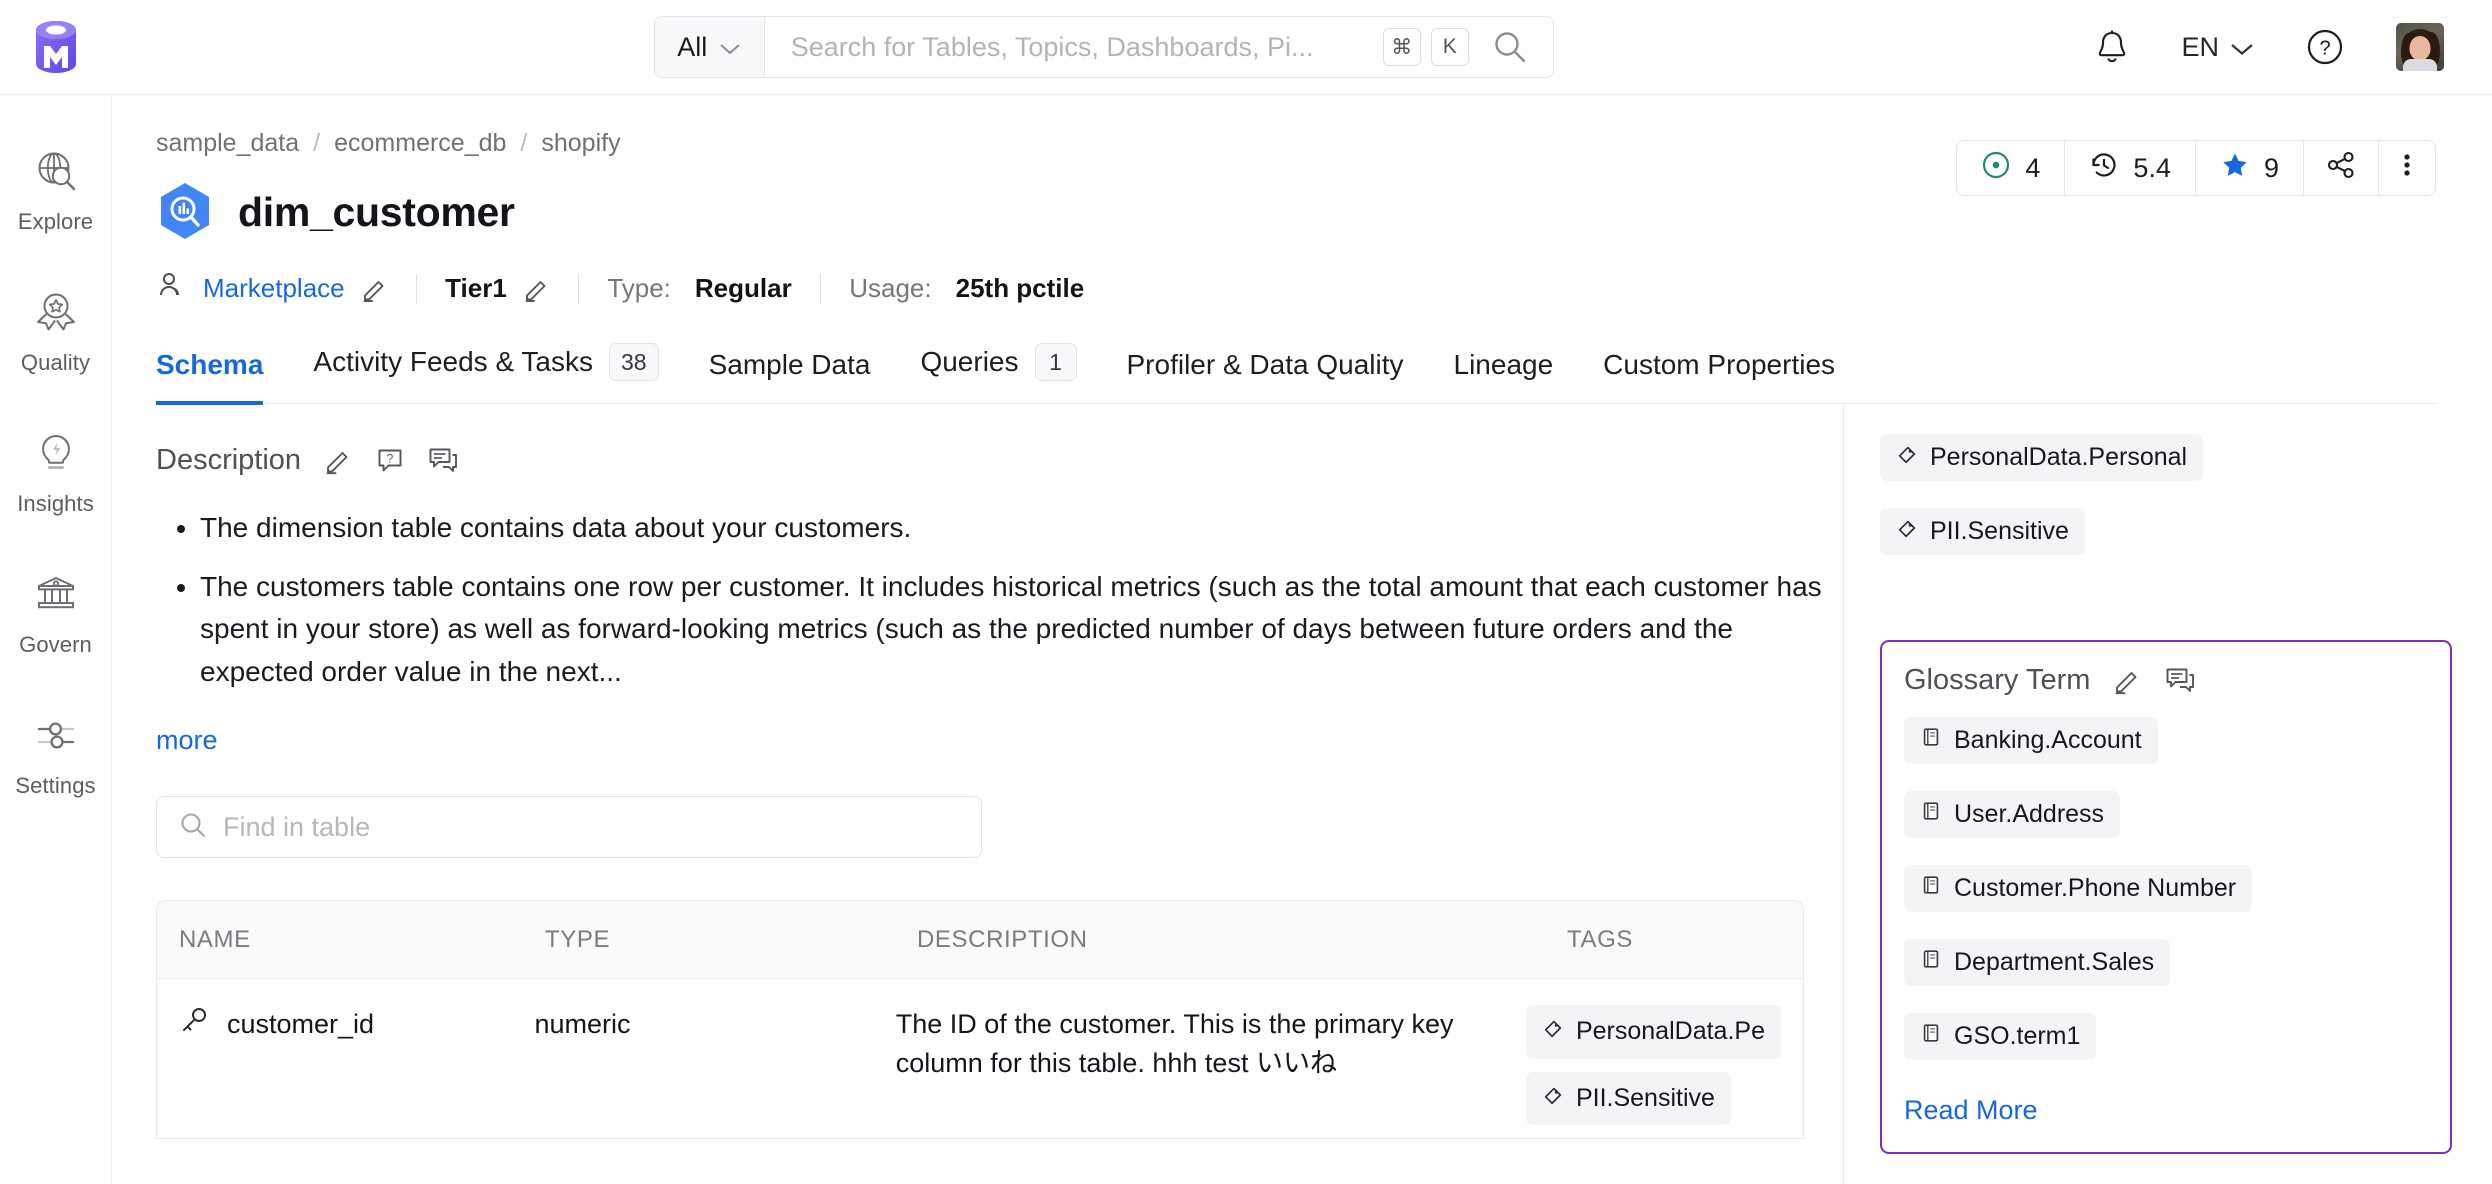 The image size is (2492, 1184). I want to click on find-in-table-box, so click(569, 827).